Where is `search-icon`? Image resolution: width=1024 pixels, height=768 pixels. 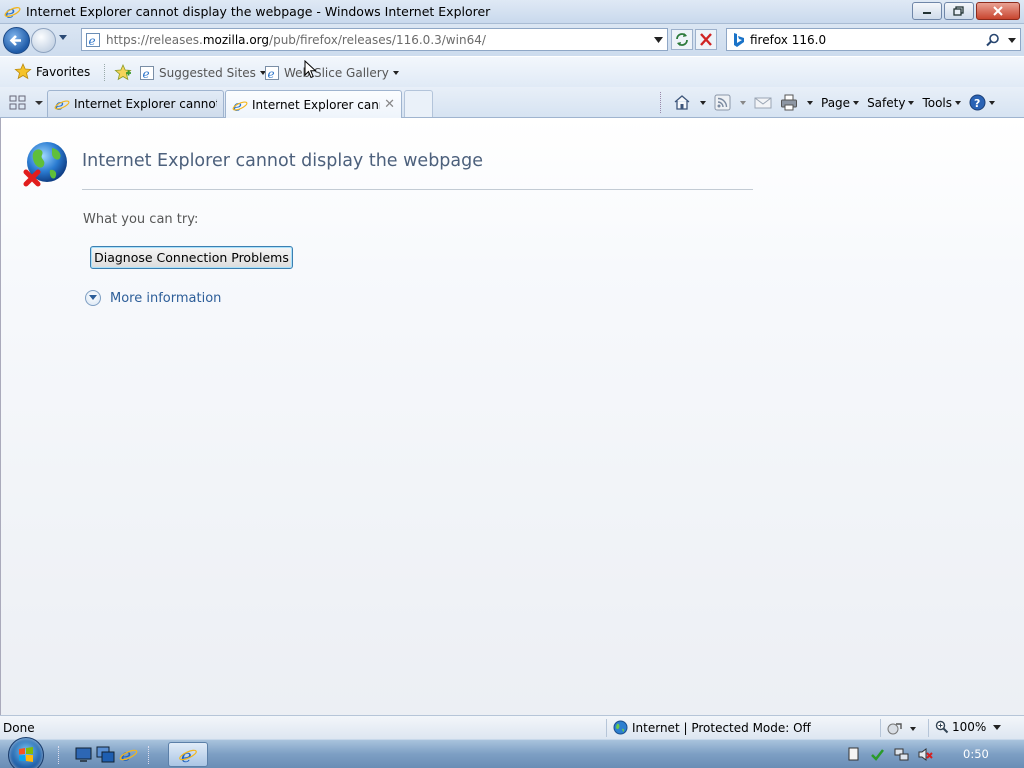 search-icon is located at coordinates (993, 40).